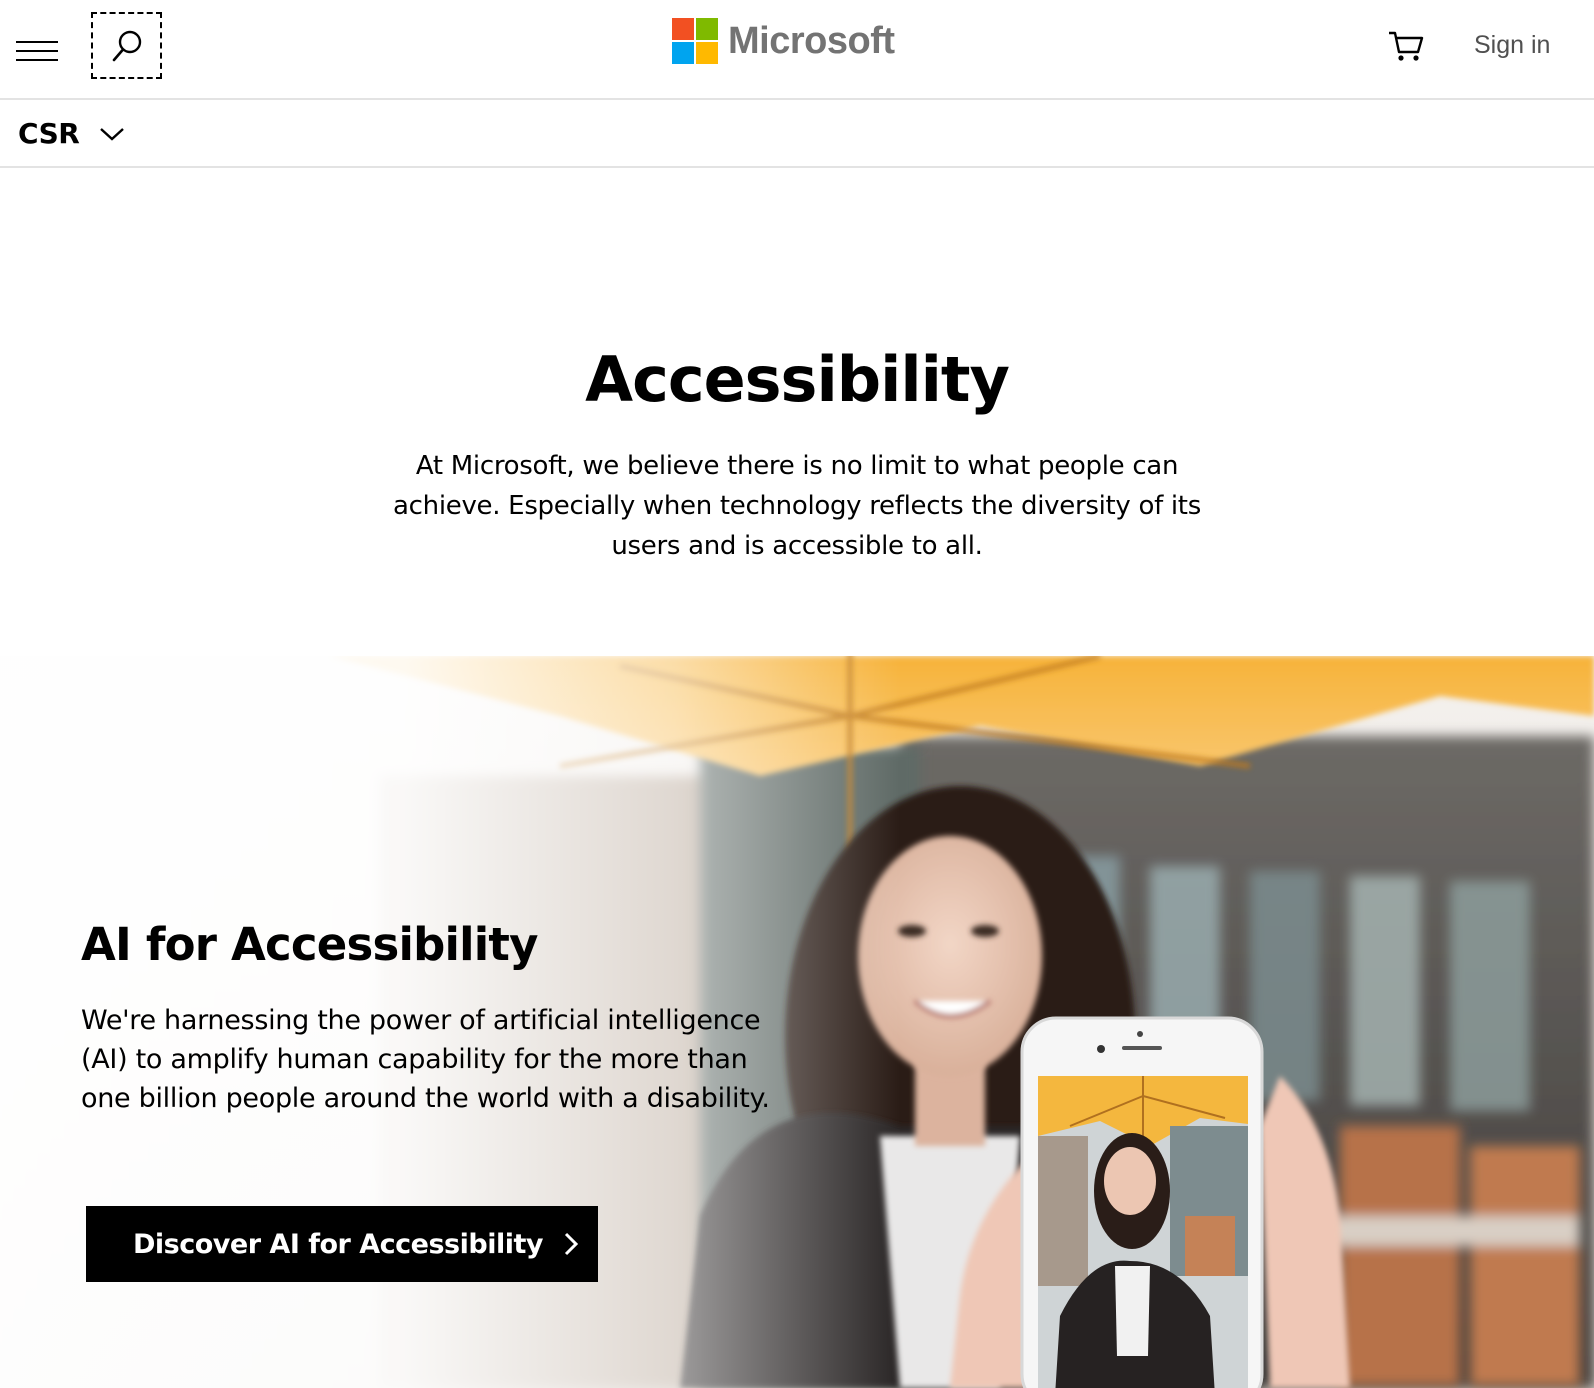 Image resolution: width=1594 pixels, height=1388 pixels. I want to click on chevron-right-icon, so click(571, 1244).